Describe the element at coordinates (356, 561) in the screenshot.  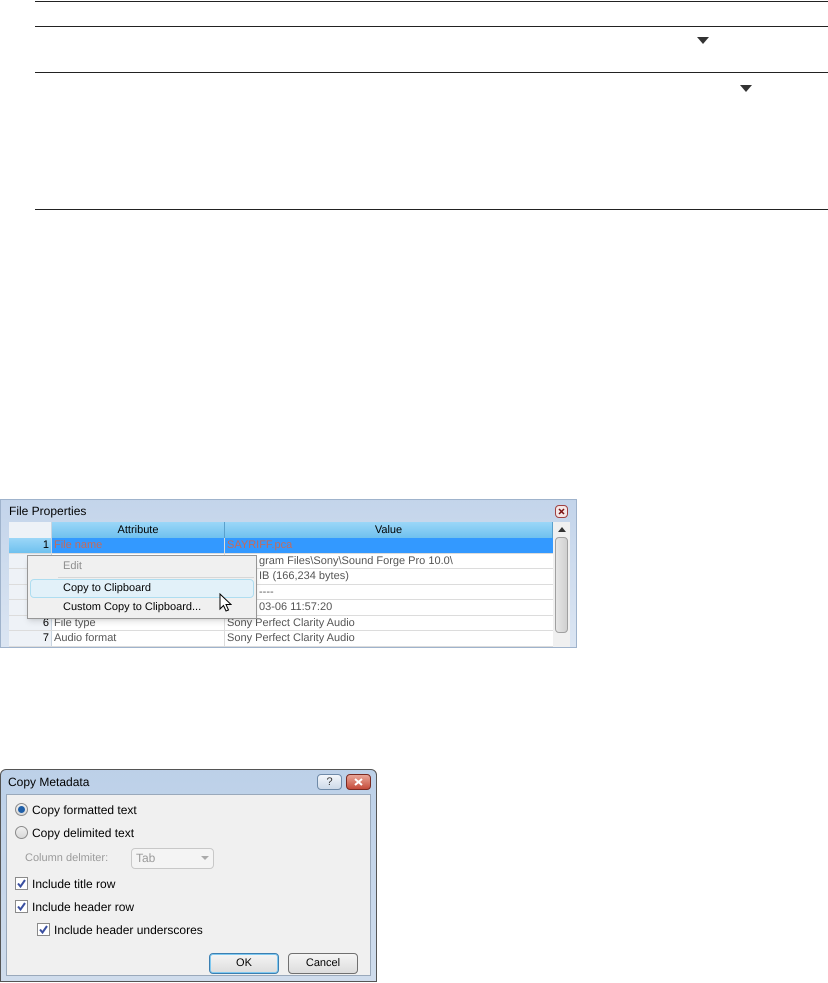
I see `table-cell-text: gram Files\Sony\Sound Forge Pro 10.0\` at that location.